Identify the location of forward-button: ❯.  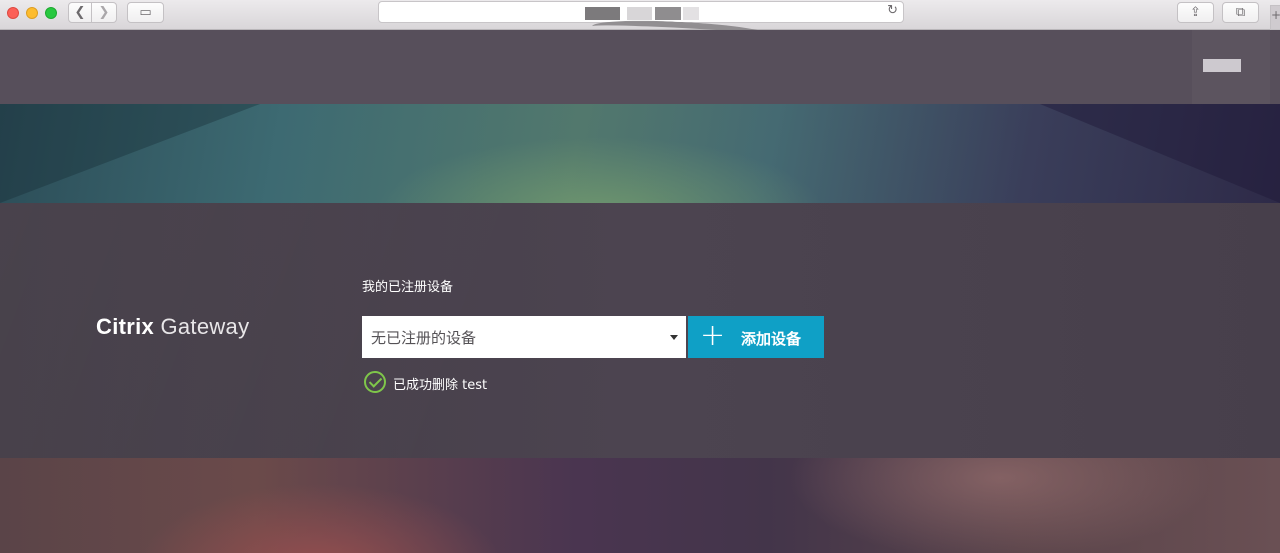
(104, 12).